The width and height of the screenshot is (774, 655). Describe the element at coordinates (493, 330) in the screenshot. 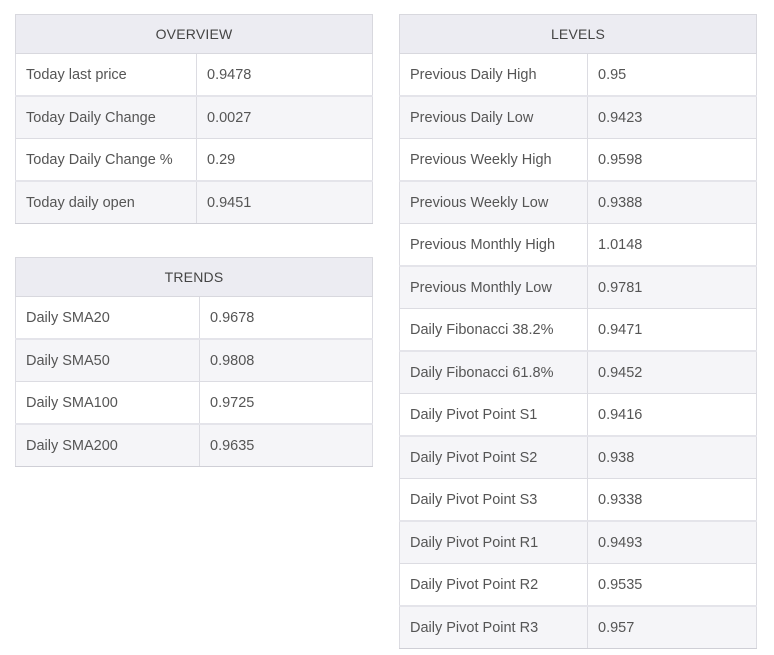

I see `row-label: Daily Fibonacci 38.2%` at that location.